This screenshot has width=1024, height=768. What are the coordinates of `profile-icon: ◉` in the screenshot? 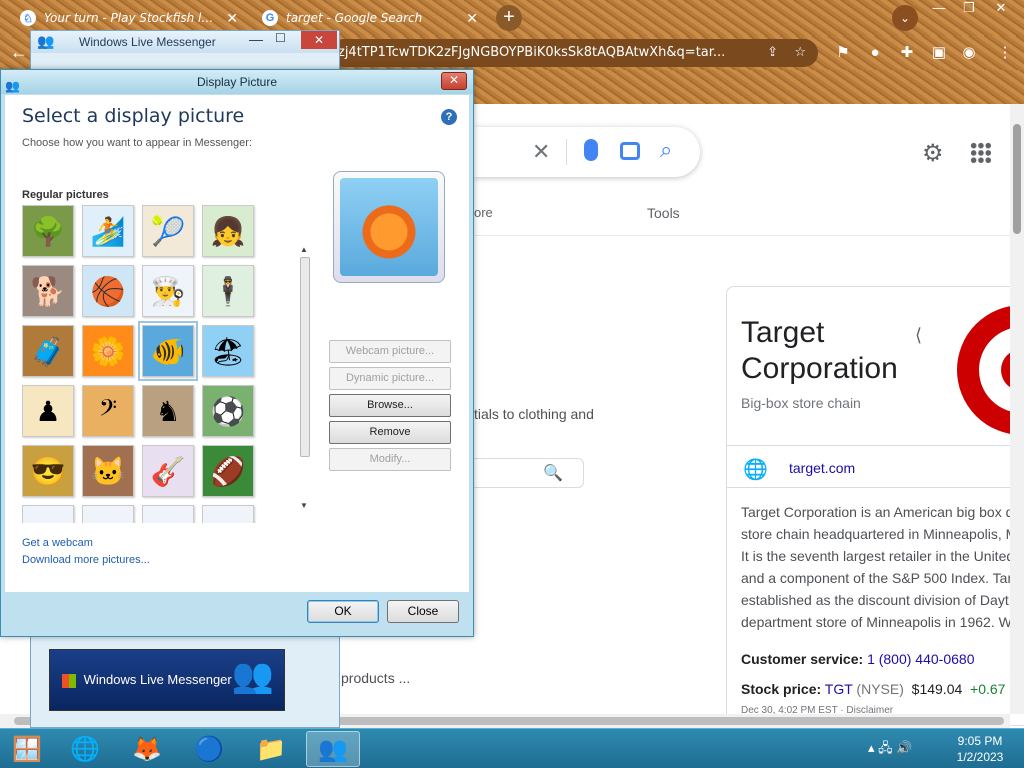 It's located at (969, 53).